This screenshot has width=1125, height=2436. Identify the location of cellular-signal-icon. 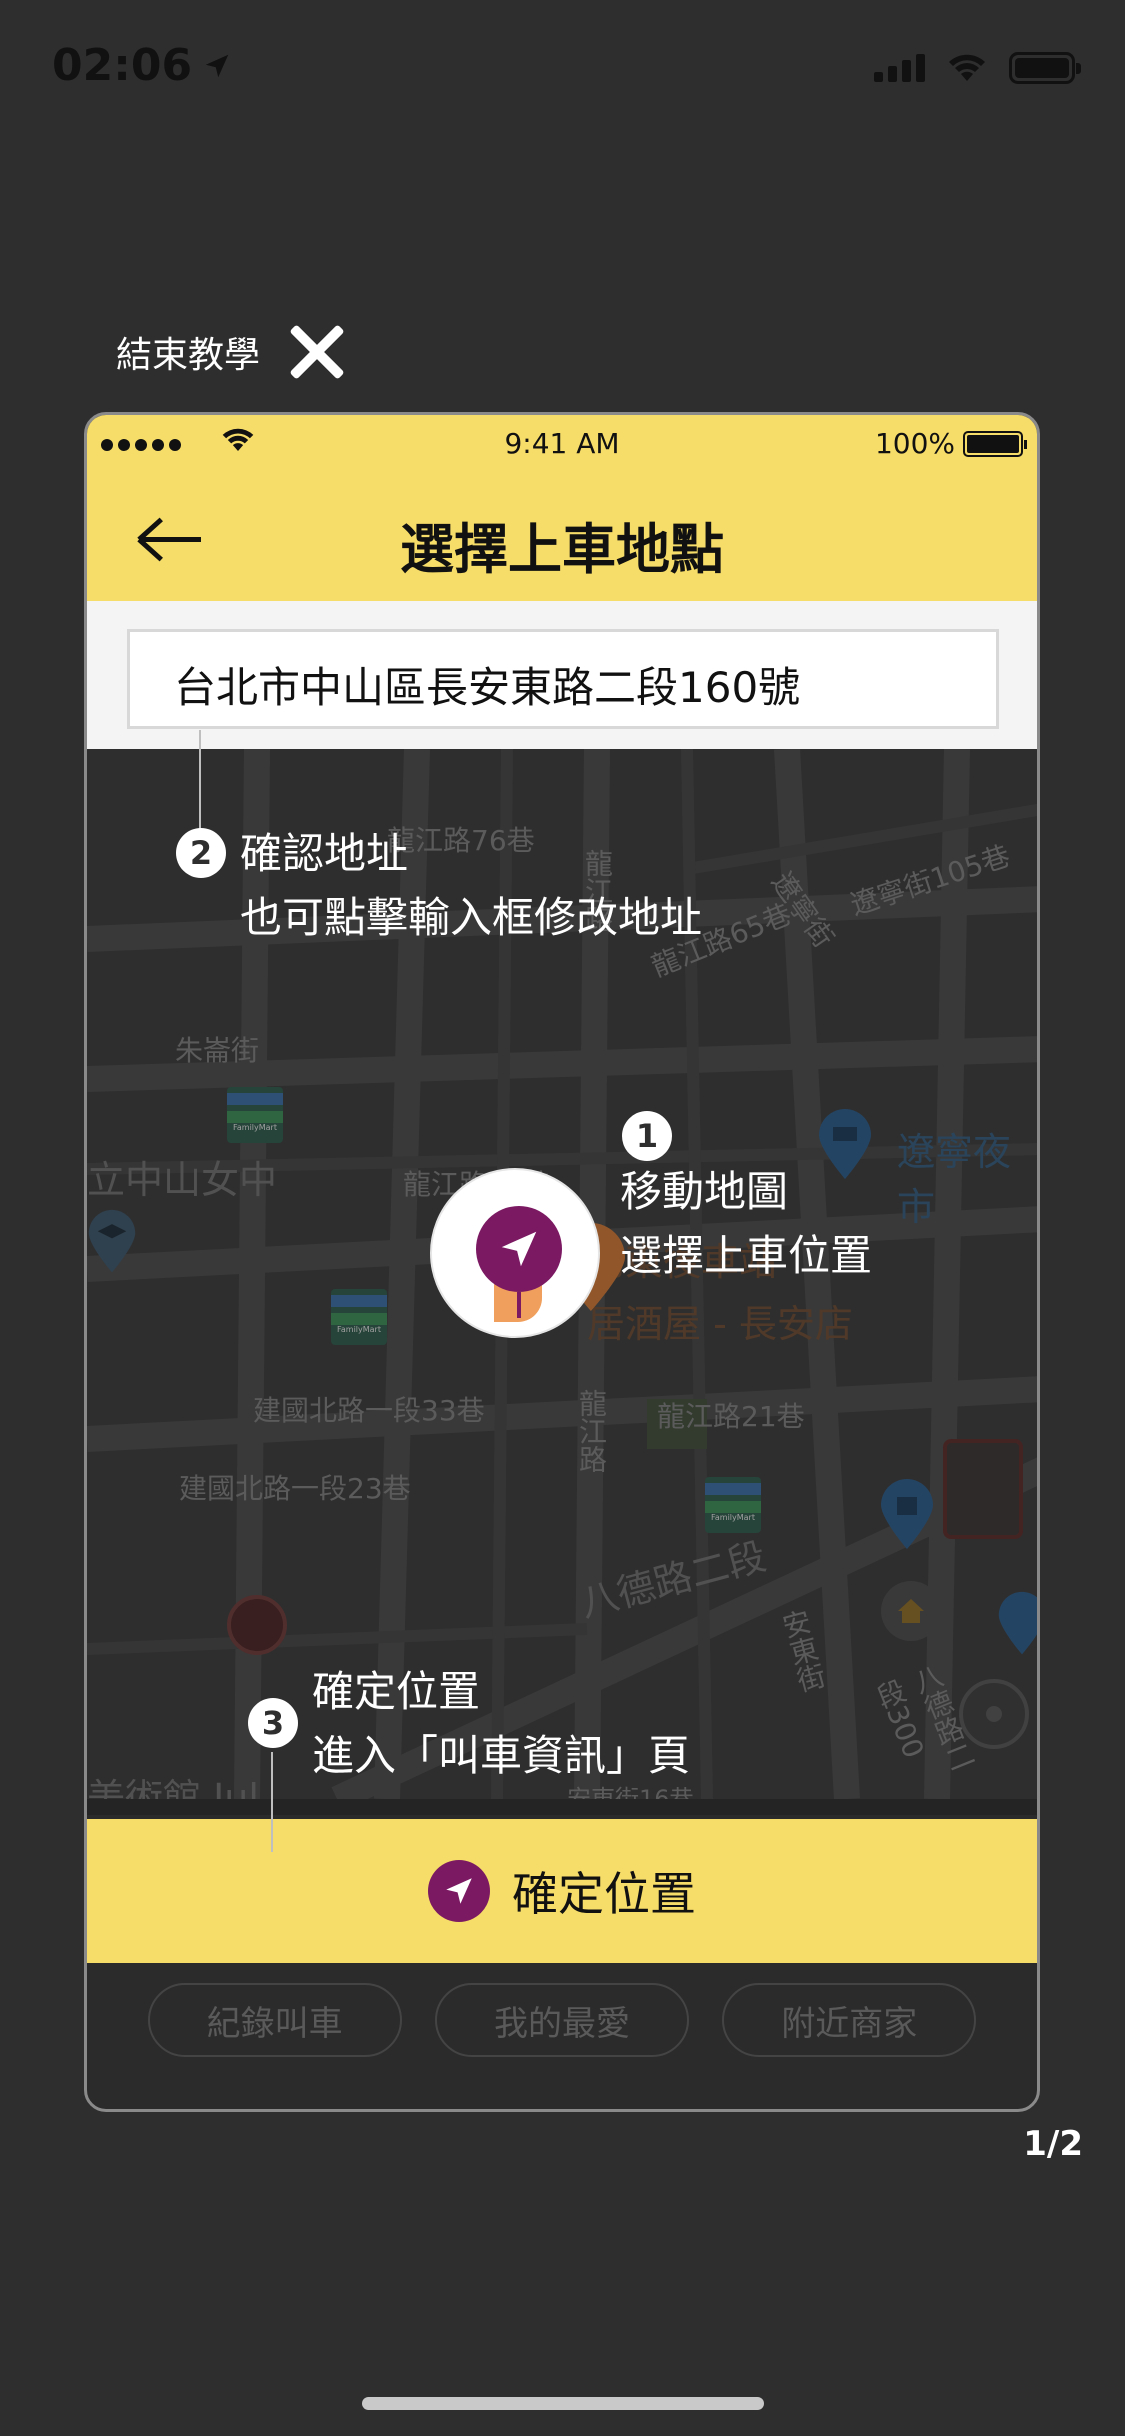
(899, 68).